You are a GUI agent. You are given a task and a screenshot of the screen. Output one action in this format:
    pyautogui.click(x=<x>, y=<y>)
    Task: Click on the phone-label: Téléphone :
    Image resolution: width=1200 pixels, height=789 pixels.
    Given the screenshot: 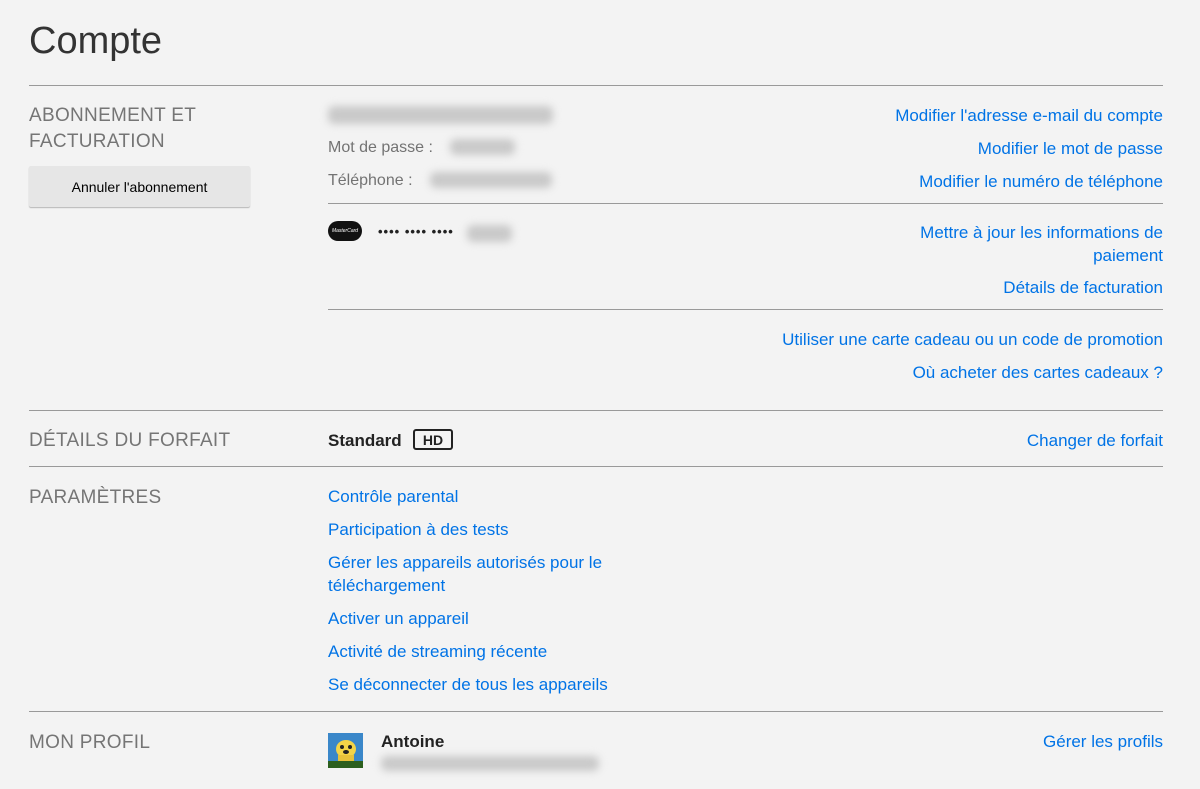 What is the action you would take?
    pyautogui.click(x=370, y=180)
    